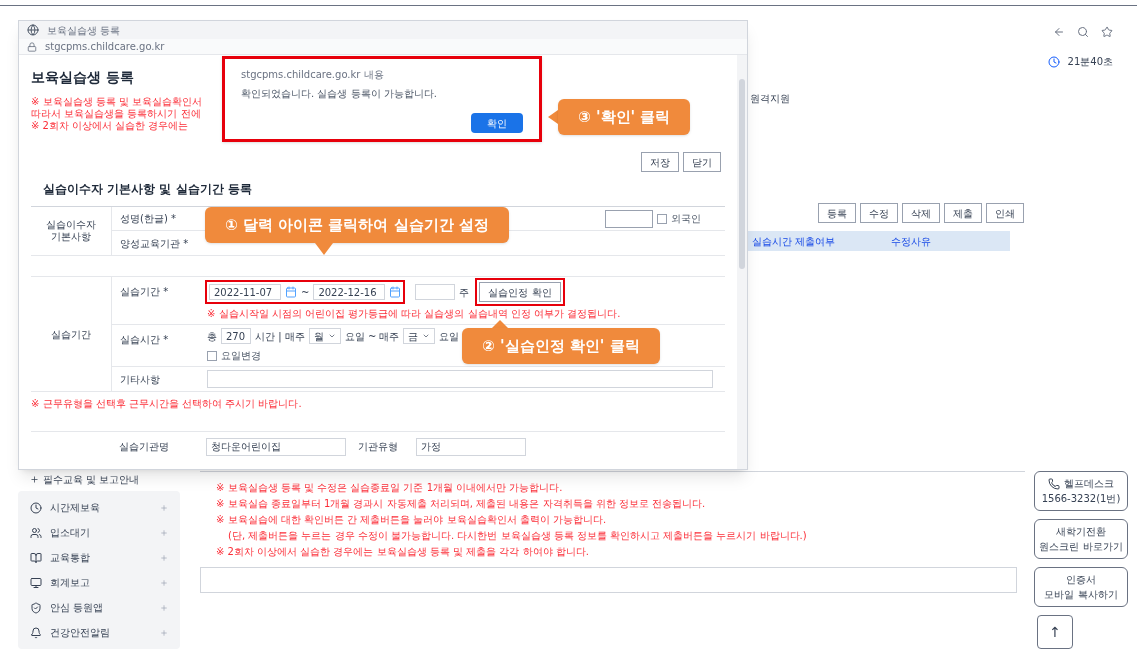 This screenshot has height=653, width=1137. I want to click on input-field: 270, so click(236, 336).